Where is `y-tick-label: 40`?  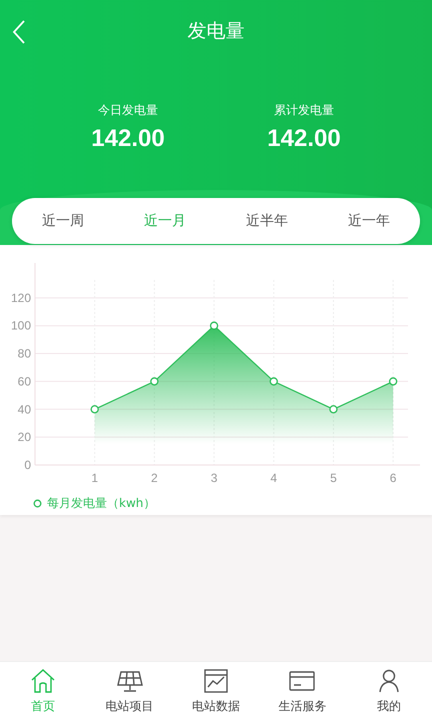
y-tick-label: 40 is located at coordinates (24, 409).